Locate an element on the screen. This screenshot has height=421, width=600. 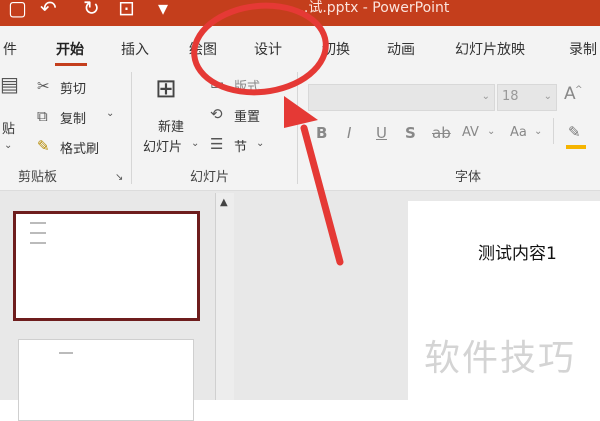
arrow-head is located at coordinates (301, 112).